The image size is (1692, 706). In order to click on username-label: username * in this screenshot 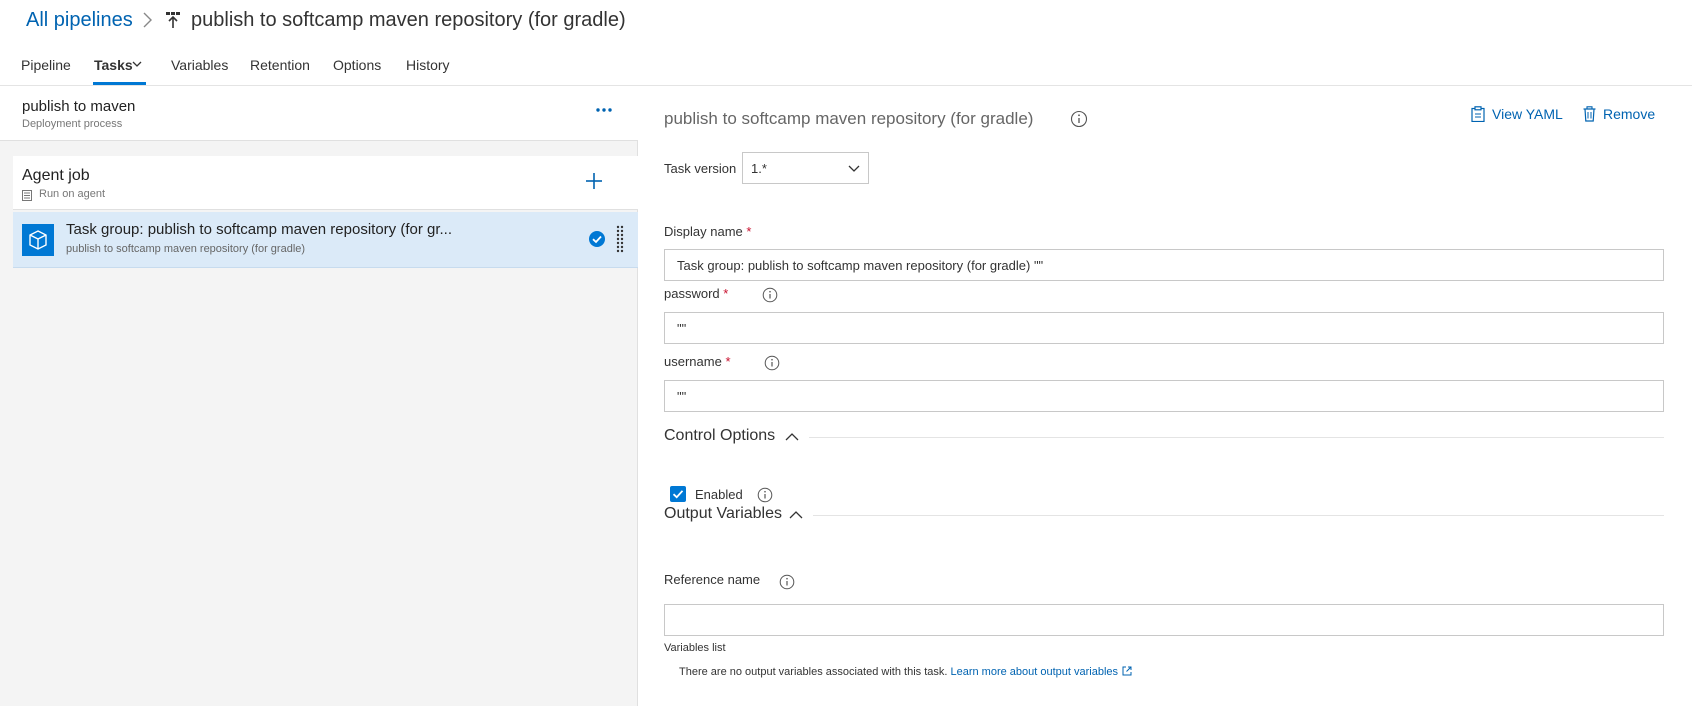, I will do `click(697, 361)`.